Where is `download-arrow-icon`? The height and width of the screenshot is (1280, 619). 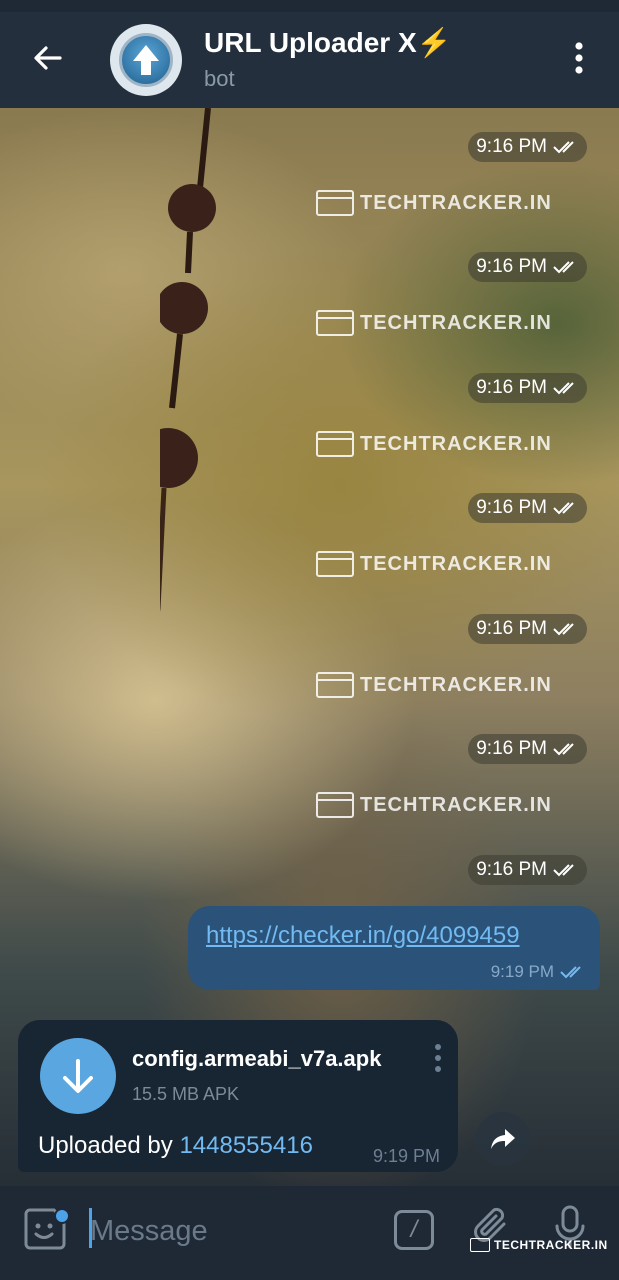 download-arrow-icon is located at coordinates (78, 1076).